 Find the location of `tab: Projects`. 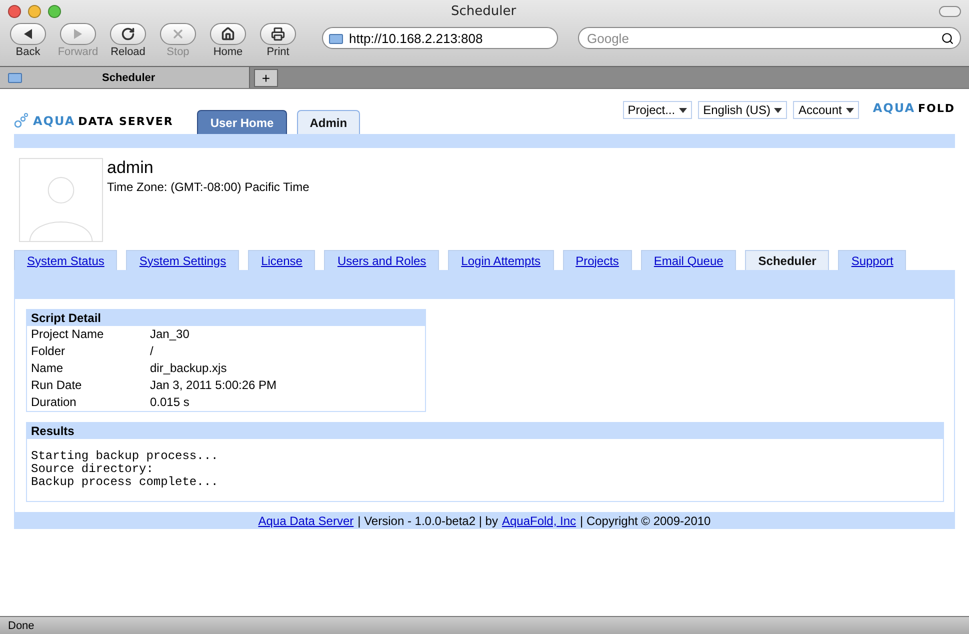

tab: Projects is located at coordinates (597, 260).